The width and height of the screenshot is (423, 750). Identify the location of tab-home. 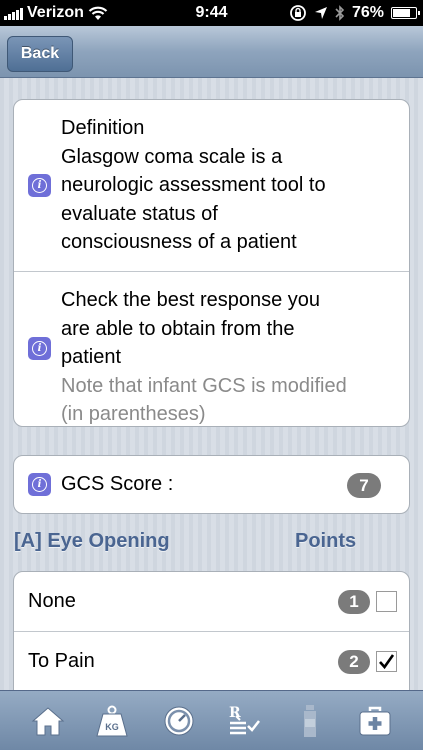
(48, 721).